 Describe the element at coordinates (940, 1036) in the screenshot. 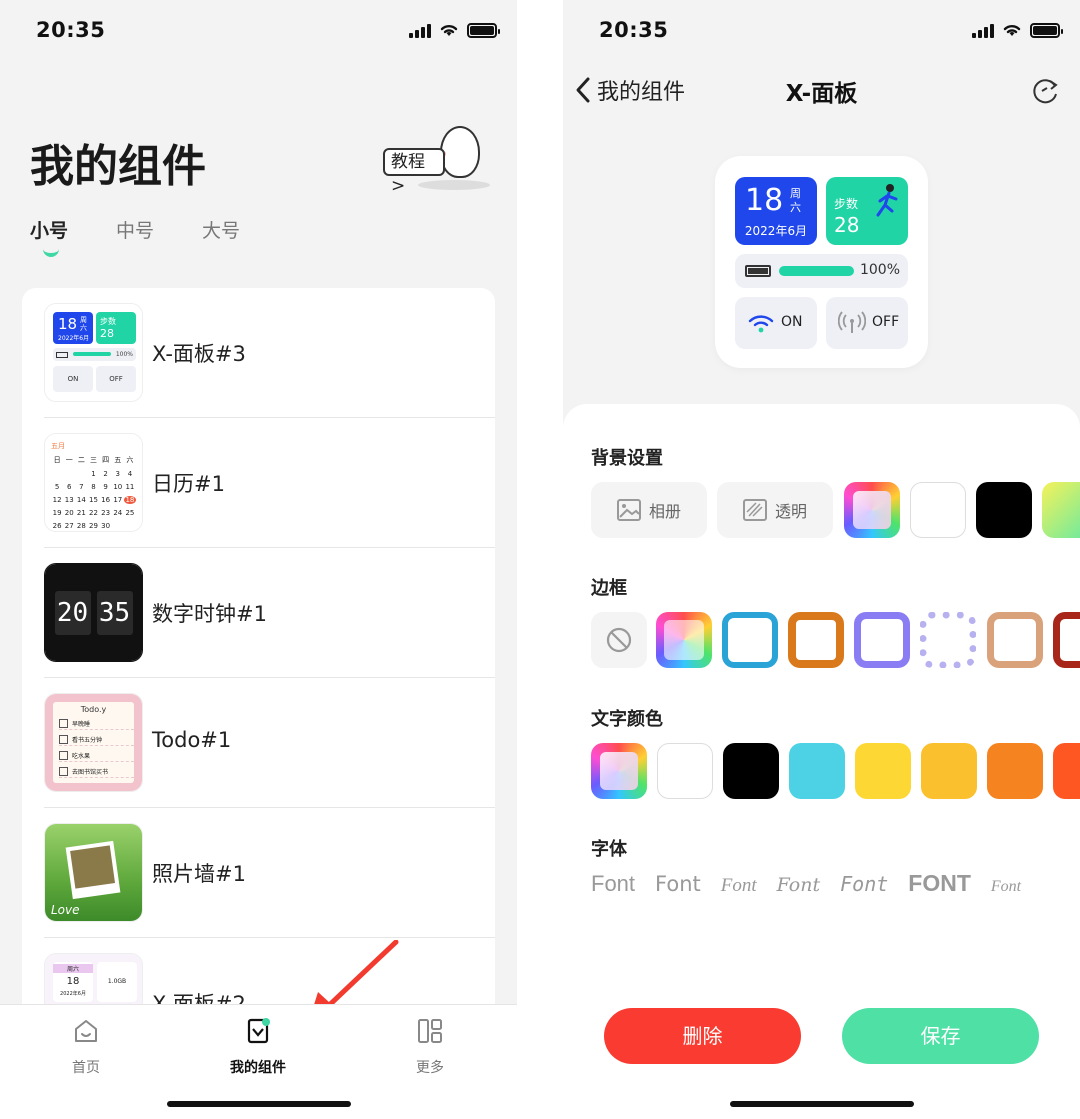

I see `save-button: 保存` at that location.